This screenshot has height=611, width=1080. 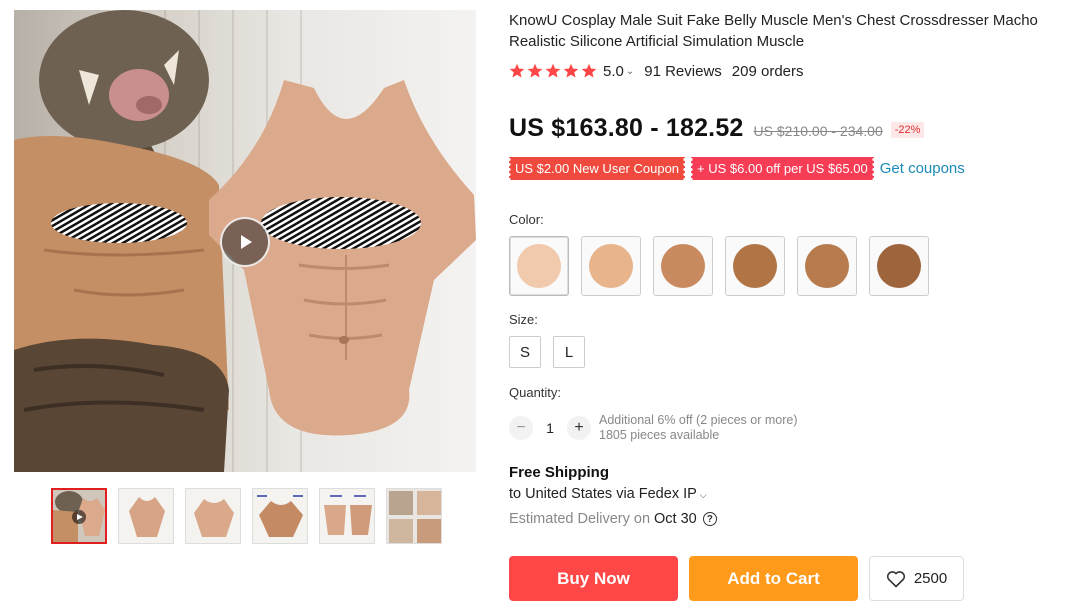 What do you see at coordinates (593, 578) in the screenshot?
I see `buy-now-button: Buy Now` at bounding box center [593, 578].